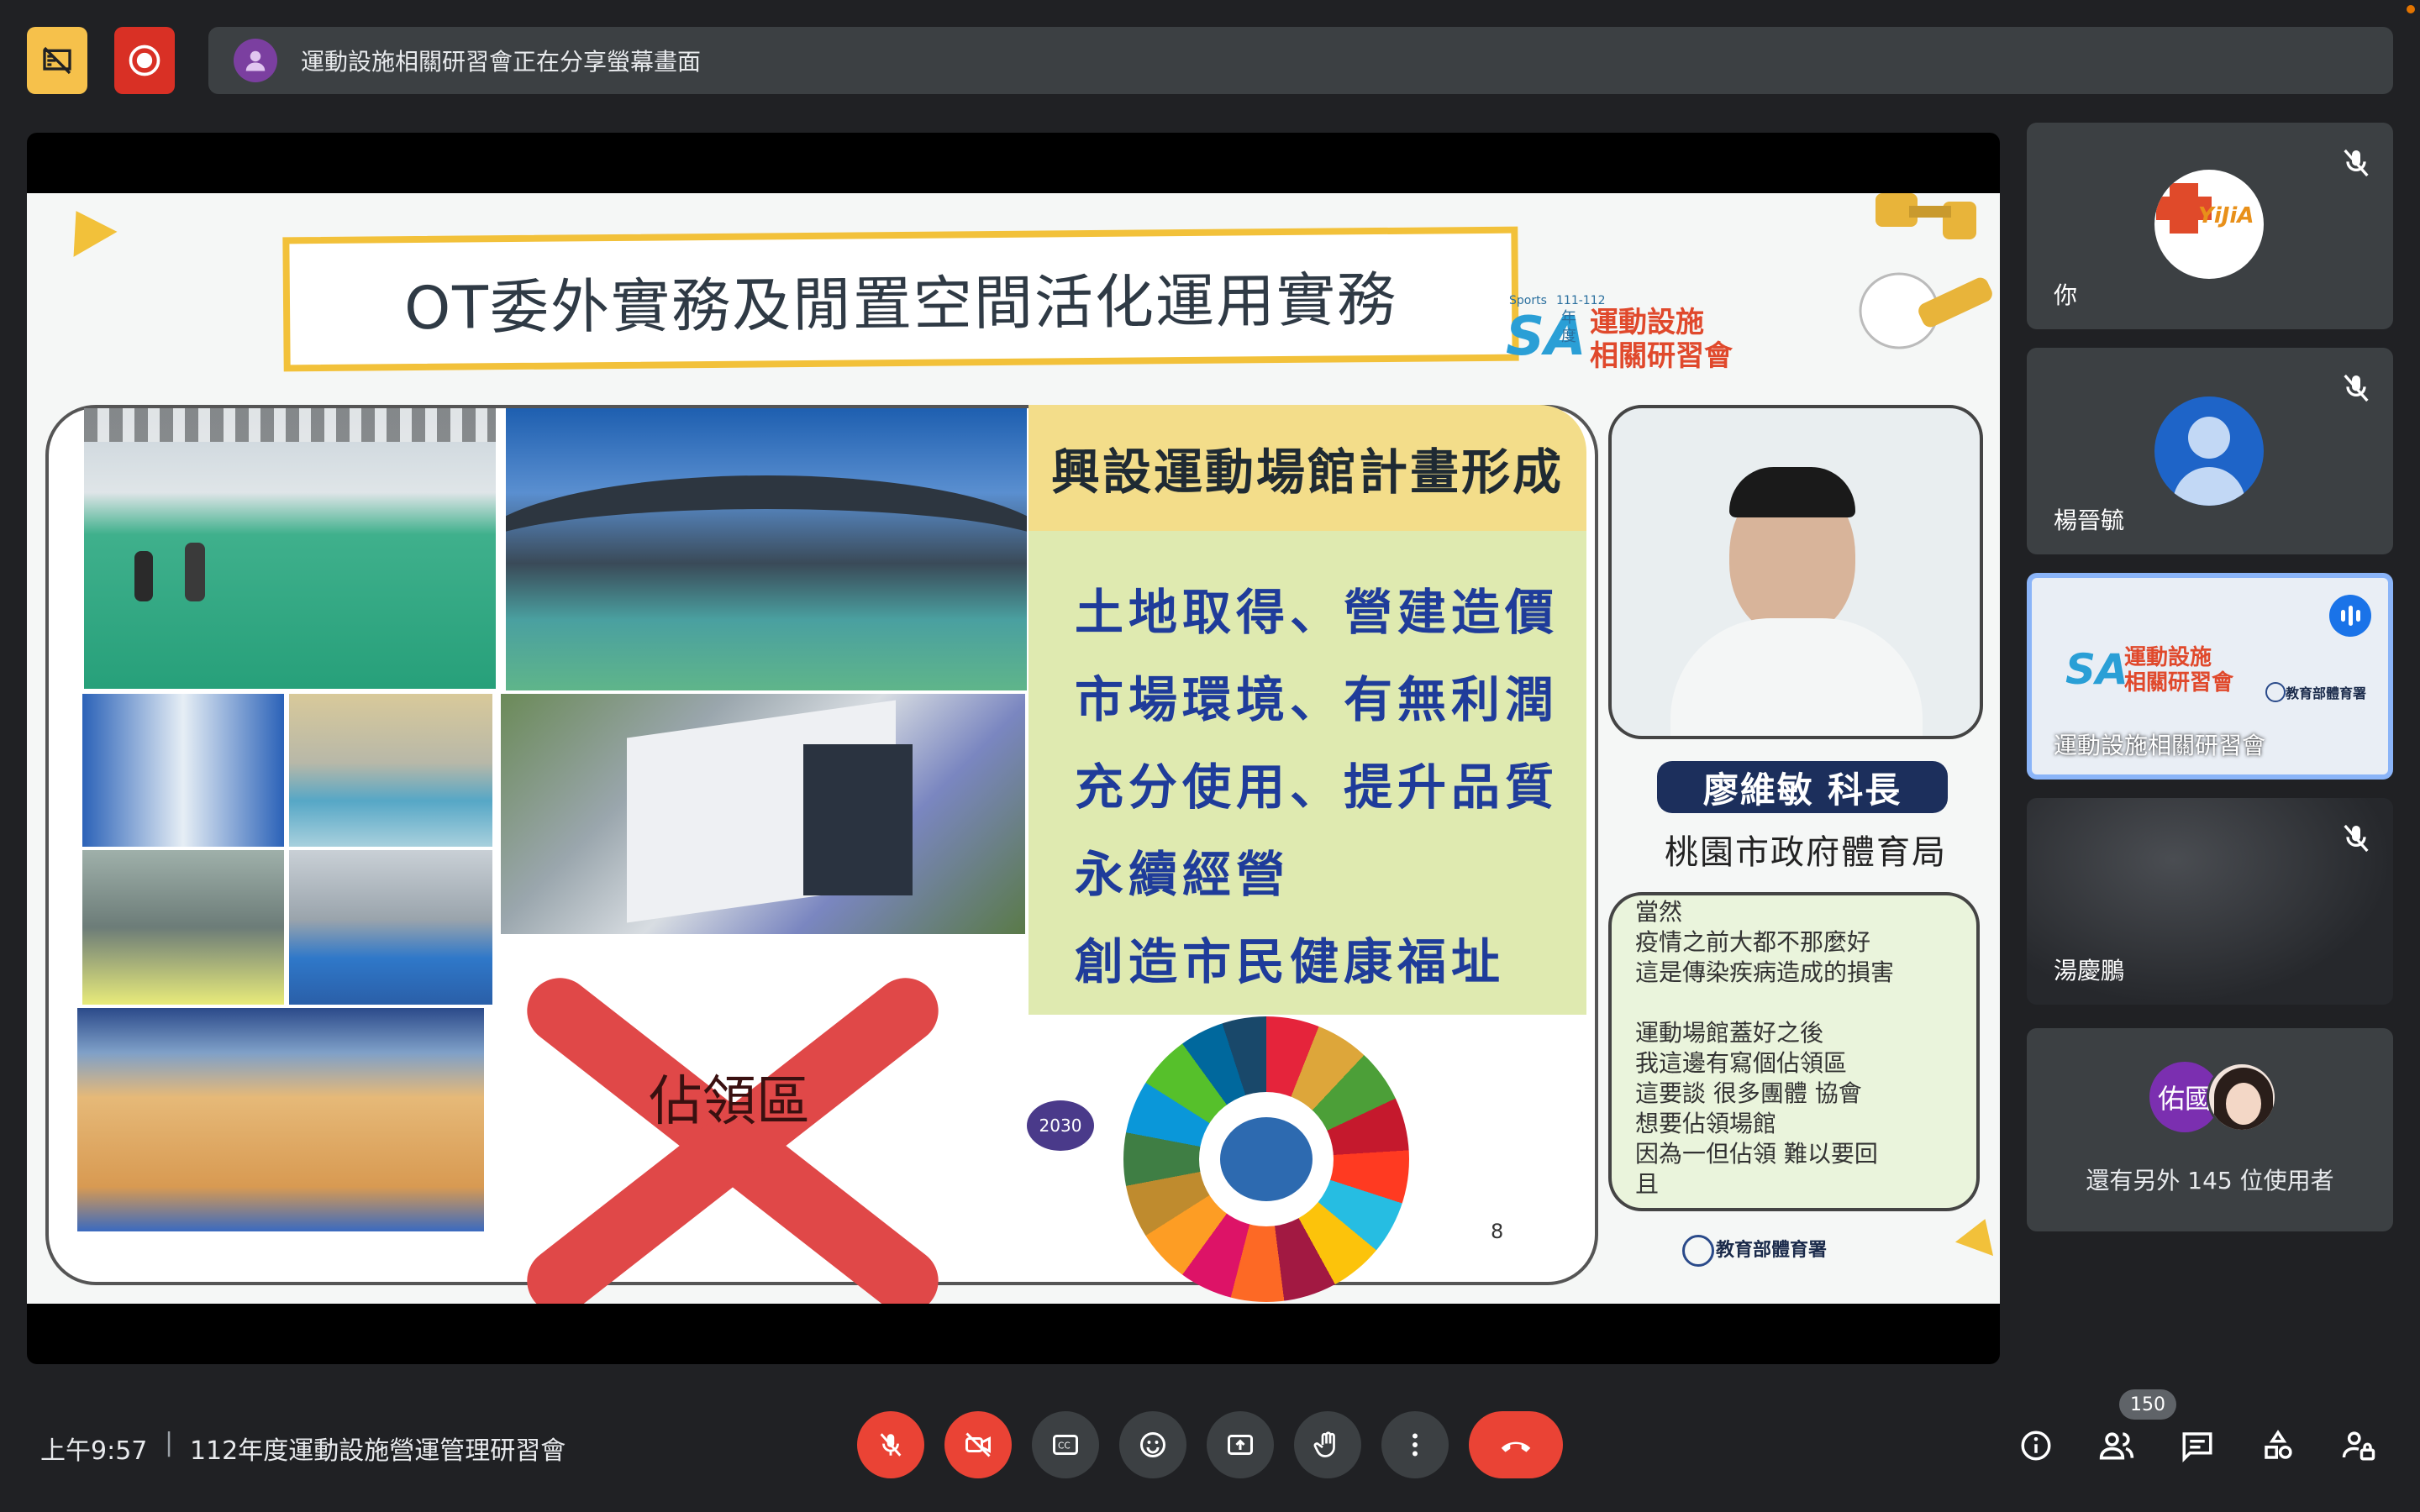  What do you see at coordinates (1183, 874) in the screenshot?
I see `plan-item: 永續經營` at bounding box center [1183, 874].